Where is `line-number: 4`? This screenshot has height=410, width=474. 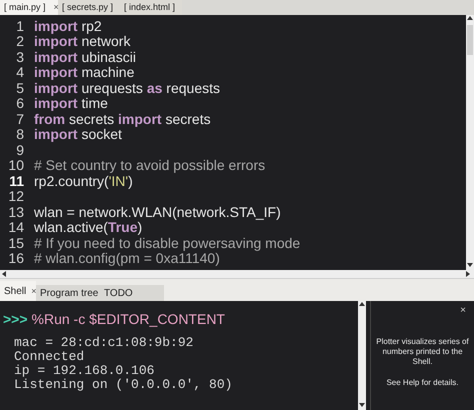 line-number: 4 is located at coordinates (20, 72).